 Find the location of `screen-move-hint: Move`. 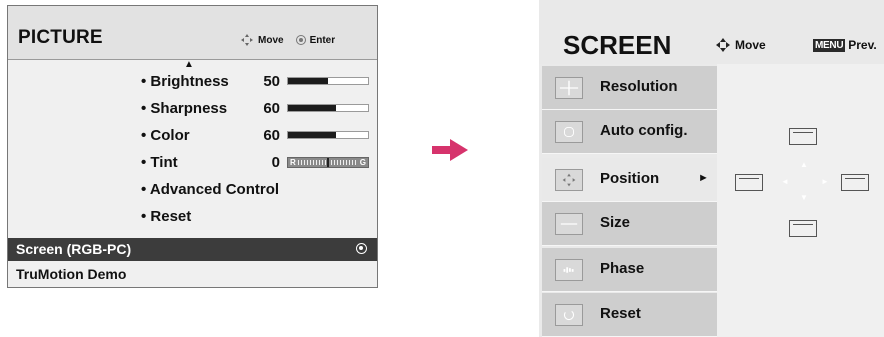

screen-move-hint: Move is located at coordinates (741, 45).